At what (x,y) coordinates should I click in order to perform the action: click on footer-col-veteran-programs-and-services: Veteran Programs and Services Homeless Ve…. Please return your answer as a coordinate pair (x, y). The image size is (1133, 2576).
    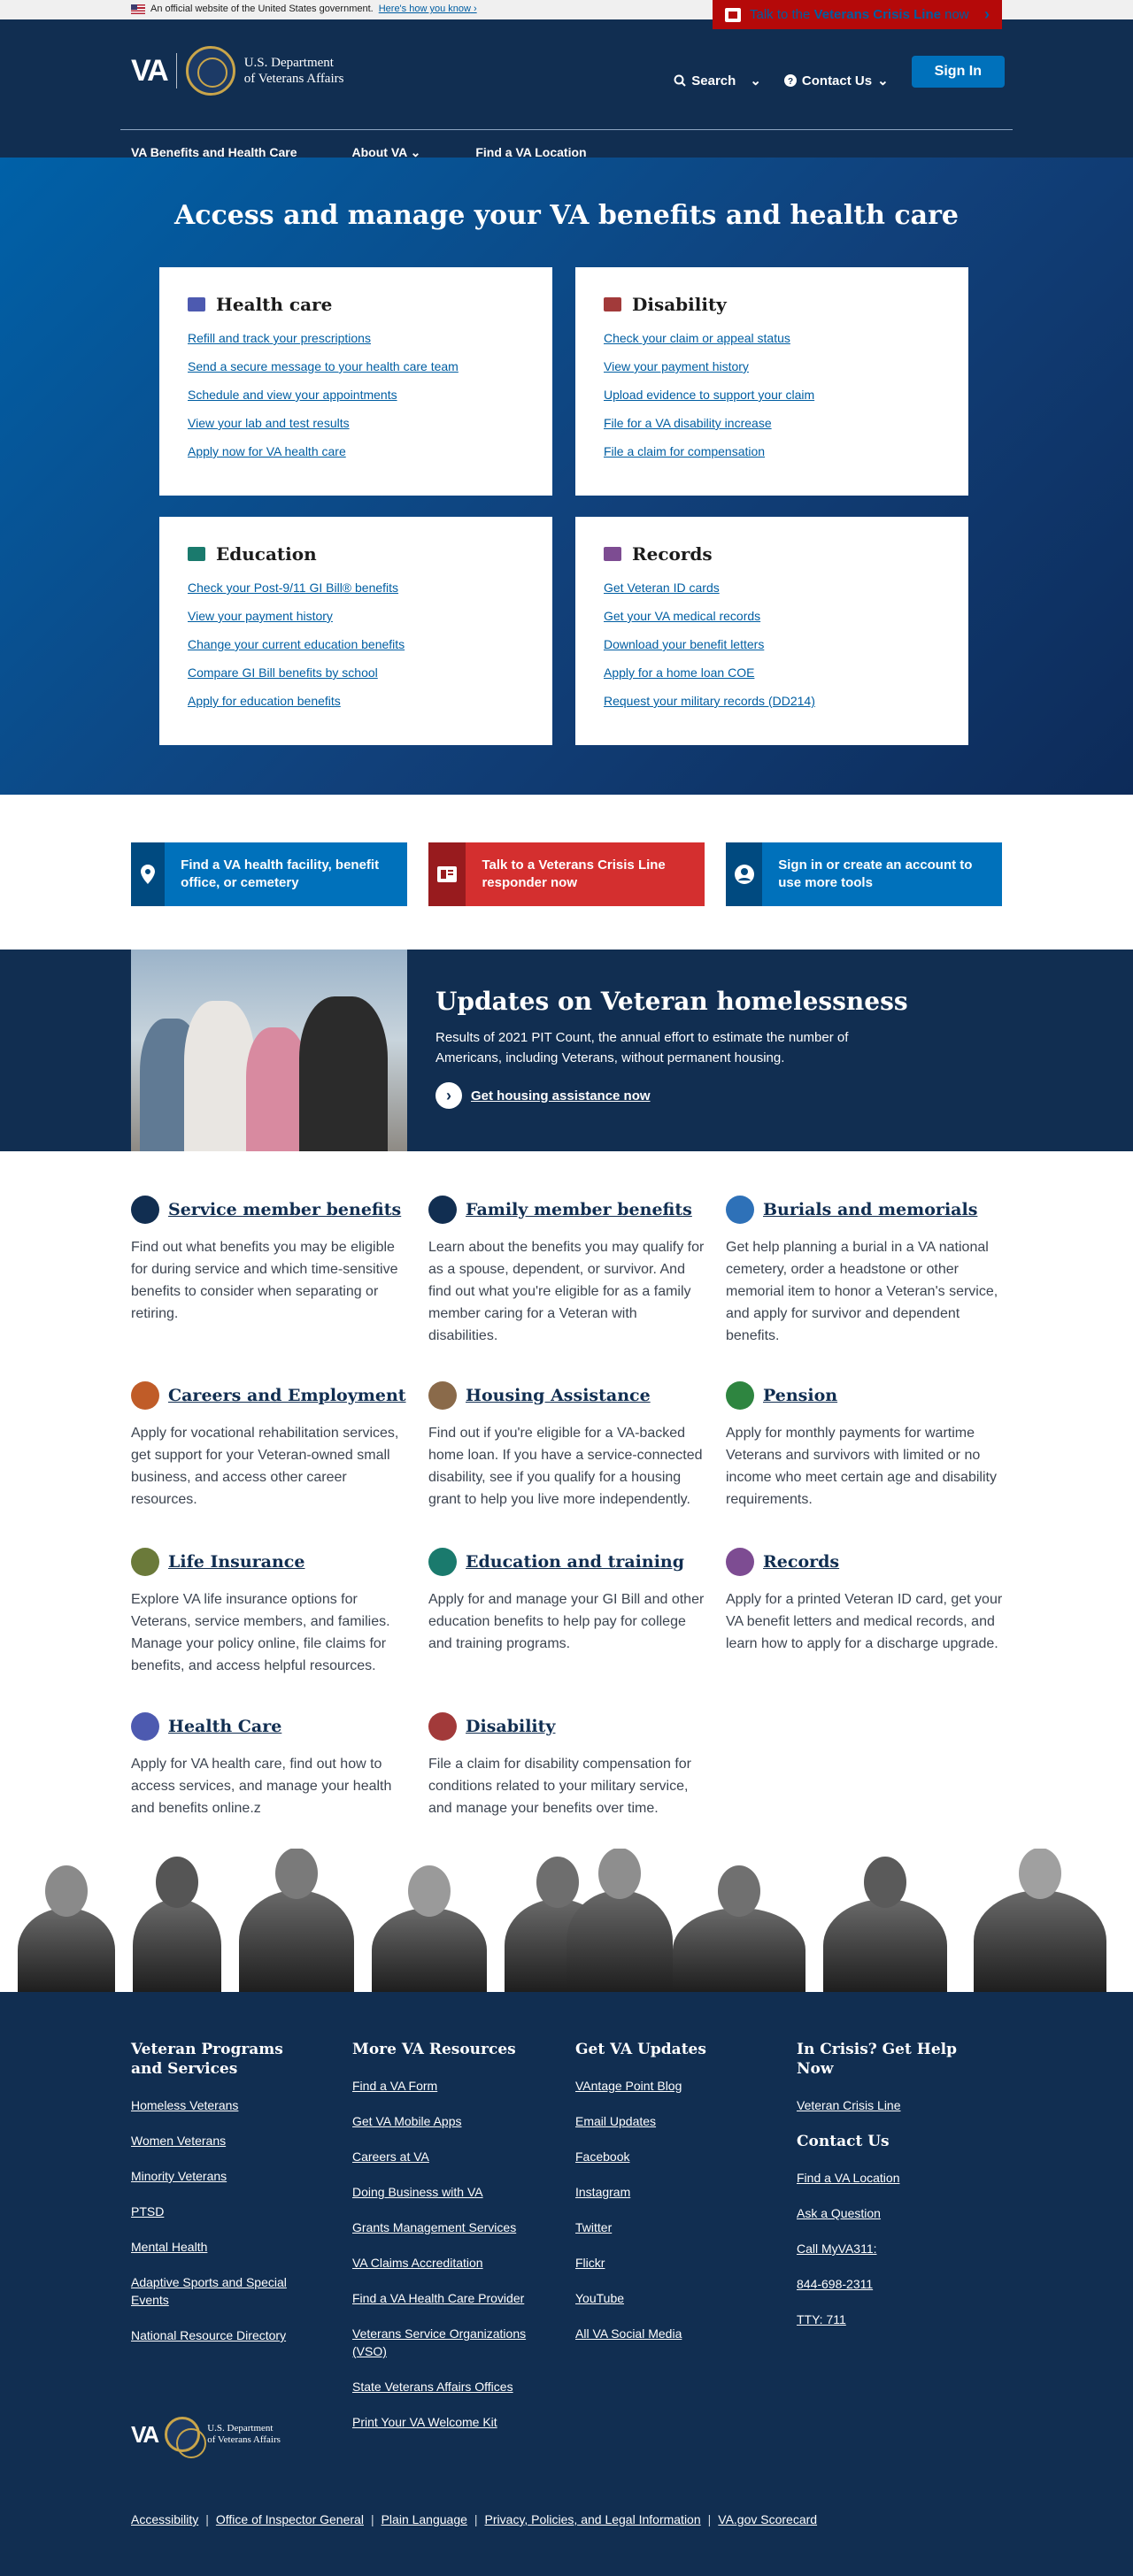
    Looking at the image, I should click on (224, 2201).